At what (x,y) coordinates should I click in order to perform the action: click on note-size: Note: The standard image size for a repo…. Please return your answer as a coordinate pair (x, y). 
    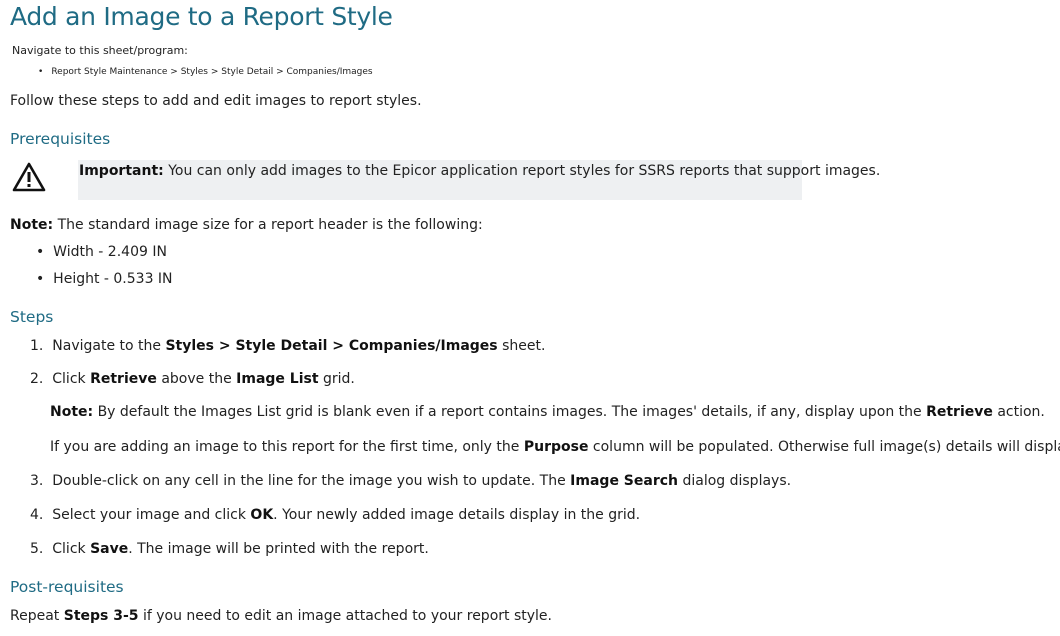
    Looking at the image, I should click on (246, 225).